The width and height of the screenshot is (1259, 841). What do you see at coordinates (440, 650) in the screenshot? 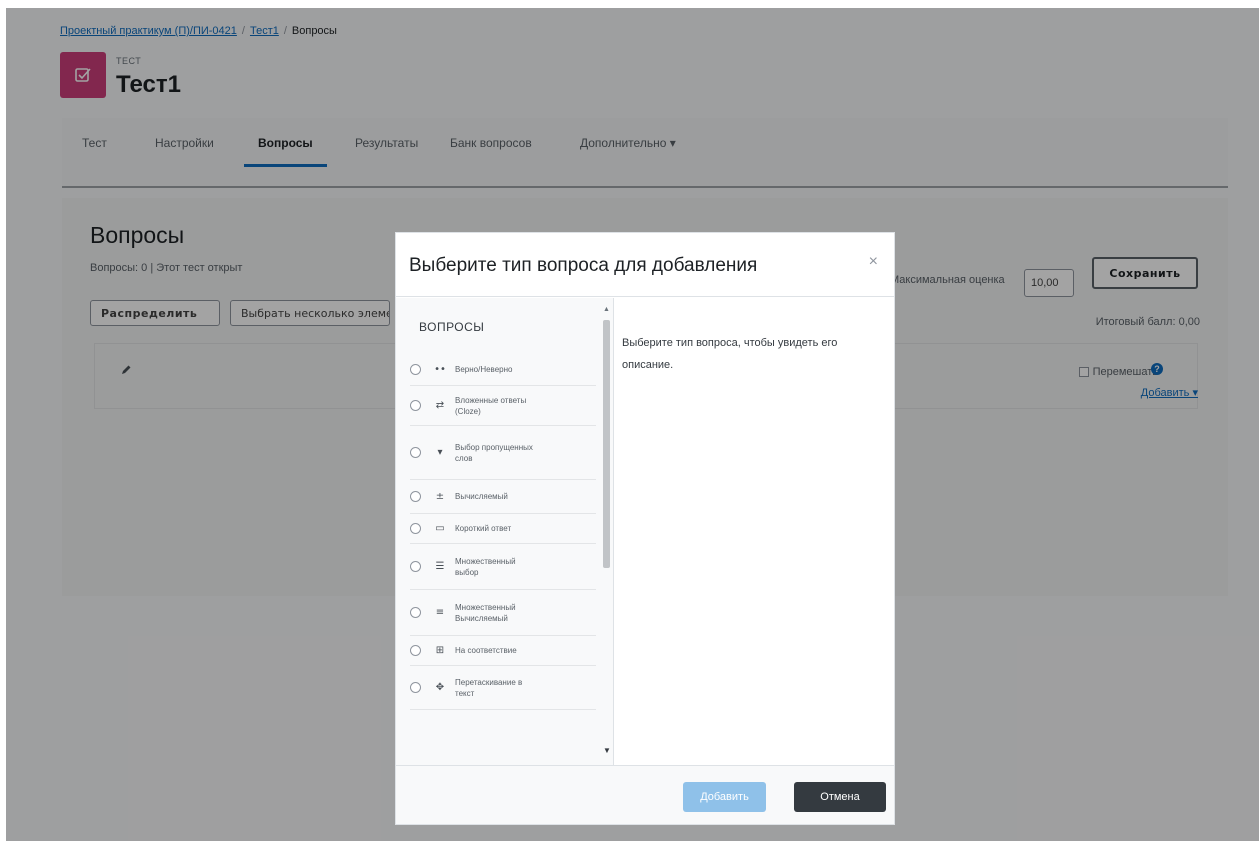
I see `match-icon: ⊞` at bounding box center [440, 650].